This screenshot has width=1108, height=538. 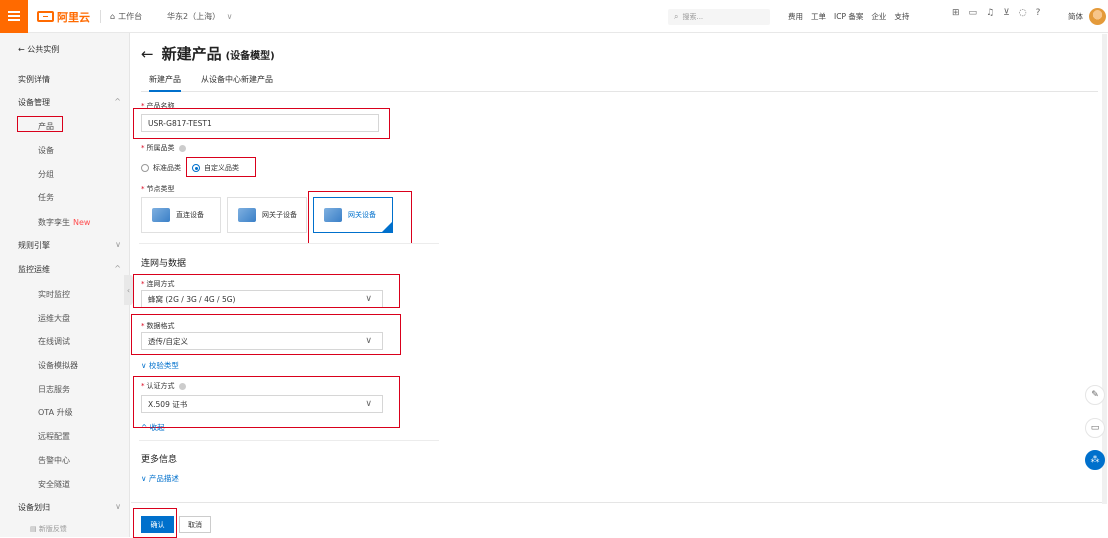 I want to click on radio-icon, so click(x=145, y=168).